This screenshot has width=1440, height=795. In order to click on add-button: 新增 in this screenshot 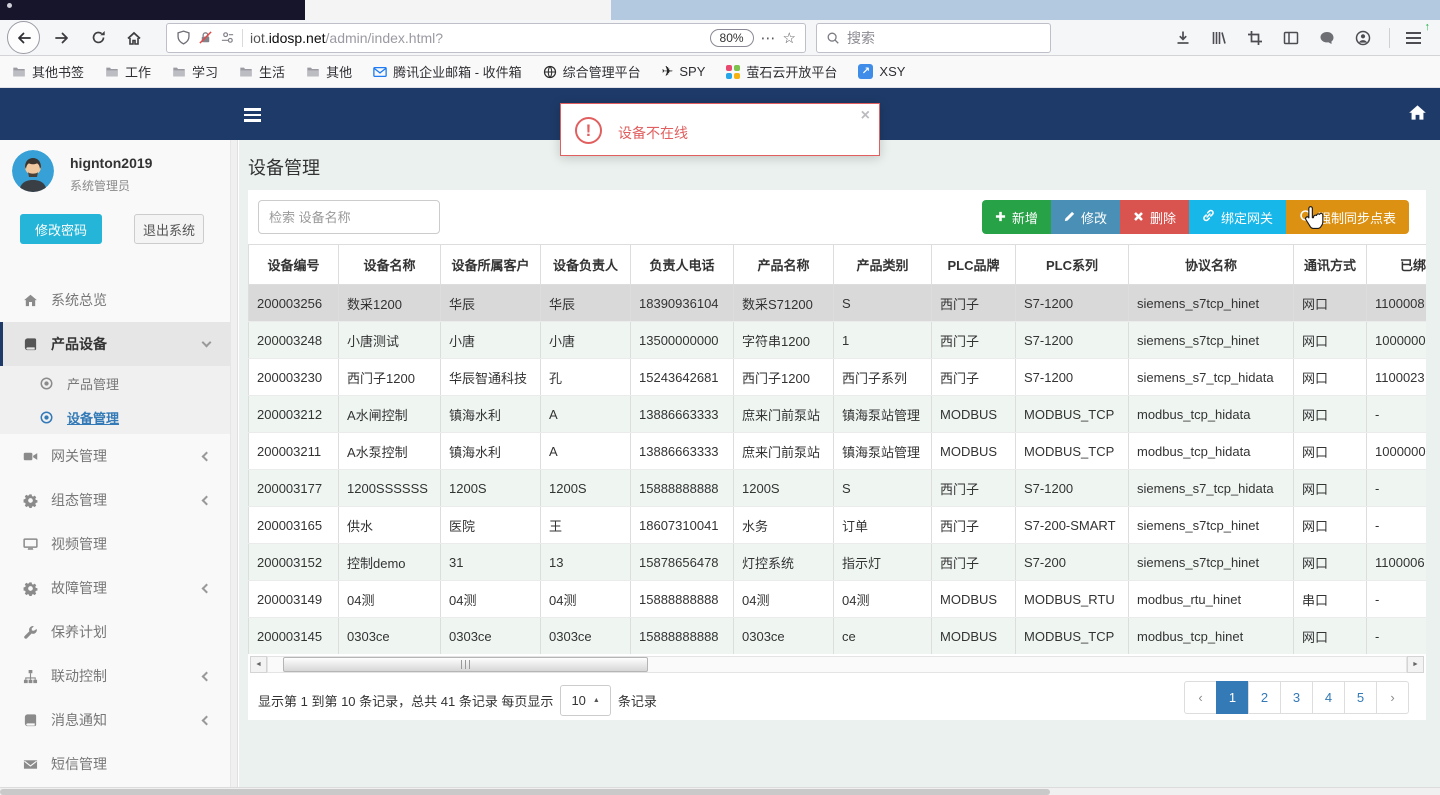, I will do `click(1016, 217)`.